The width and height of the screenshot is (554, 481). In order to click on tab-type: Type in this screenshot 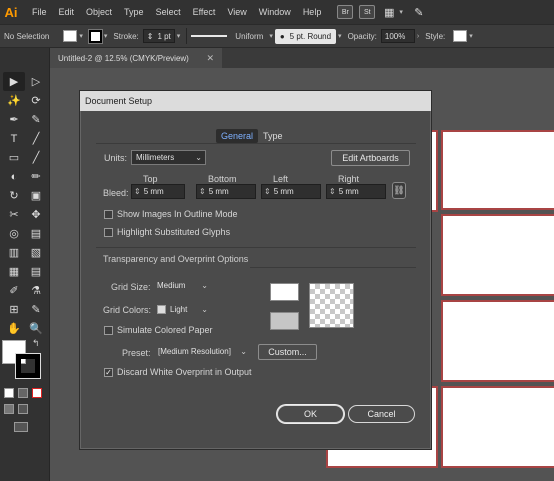, I will do `click(273, 136)`.